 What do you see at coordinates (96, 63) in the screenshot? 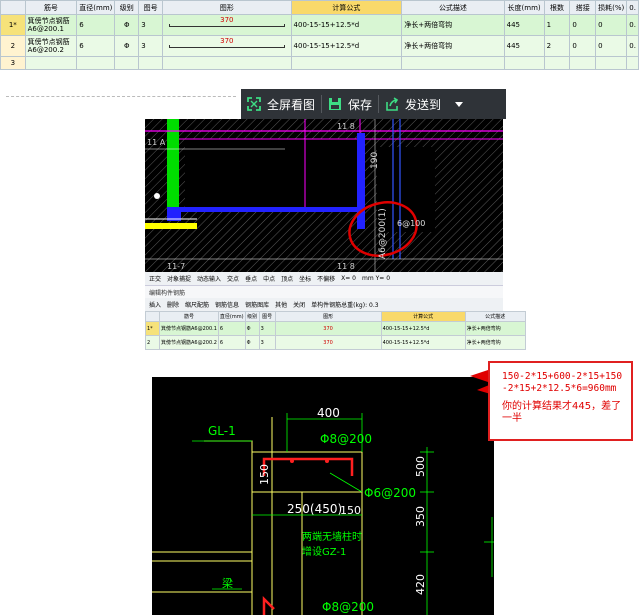
I see `cell-diameter` at bounding box center [96, 63].